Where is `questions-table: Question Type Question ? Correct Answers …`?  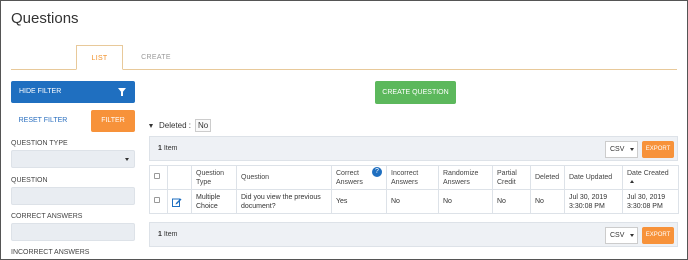 questions-table: Question Type Question ? Correct Answers … is located at coordinates (414, 189).